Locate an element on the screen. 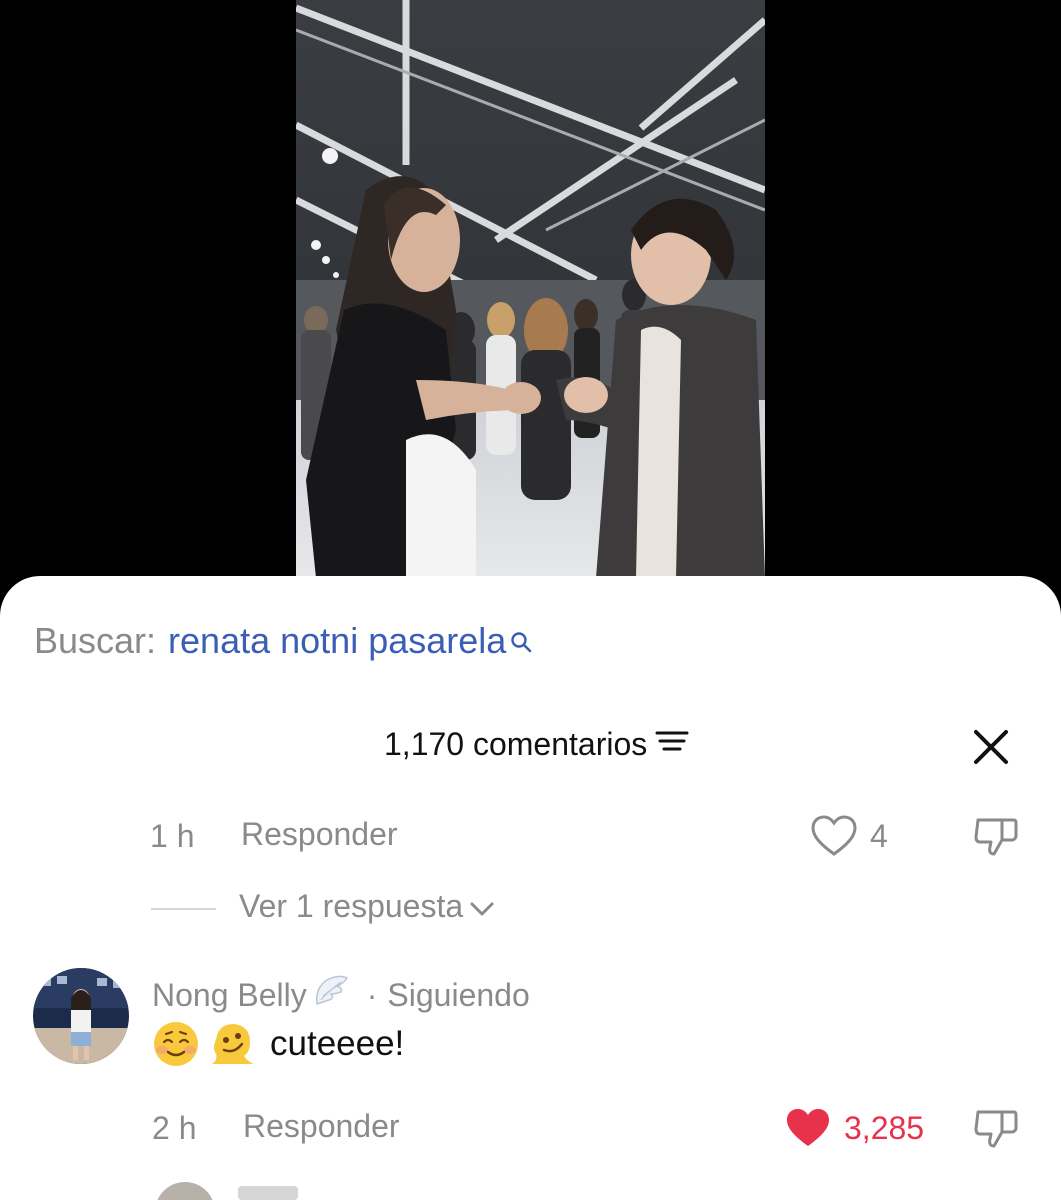 The height and width of the screenshot is (1200, 1061). like-button: 4 is located at coordinates (849, 836).